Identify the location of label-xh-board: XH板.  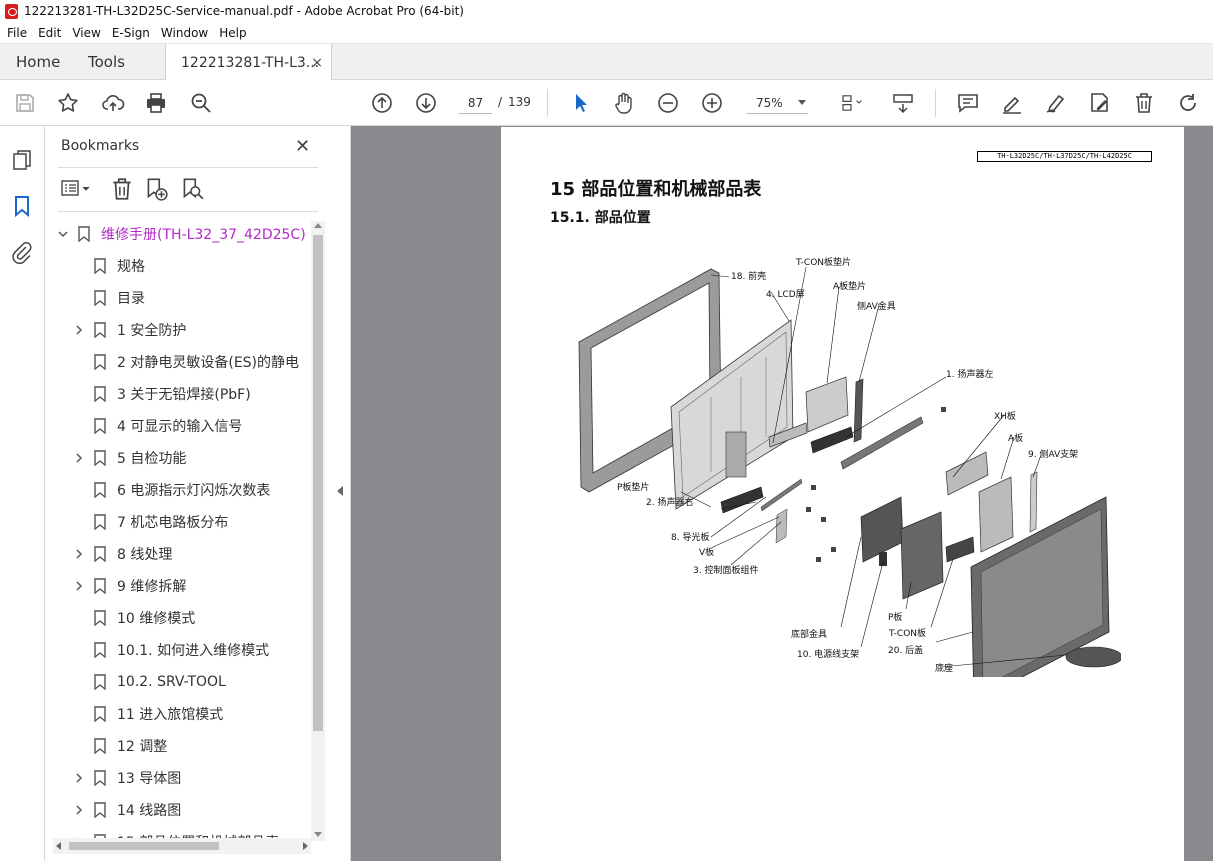
(1005, 416).